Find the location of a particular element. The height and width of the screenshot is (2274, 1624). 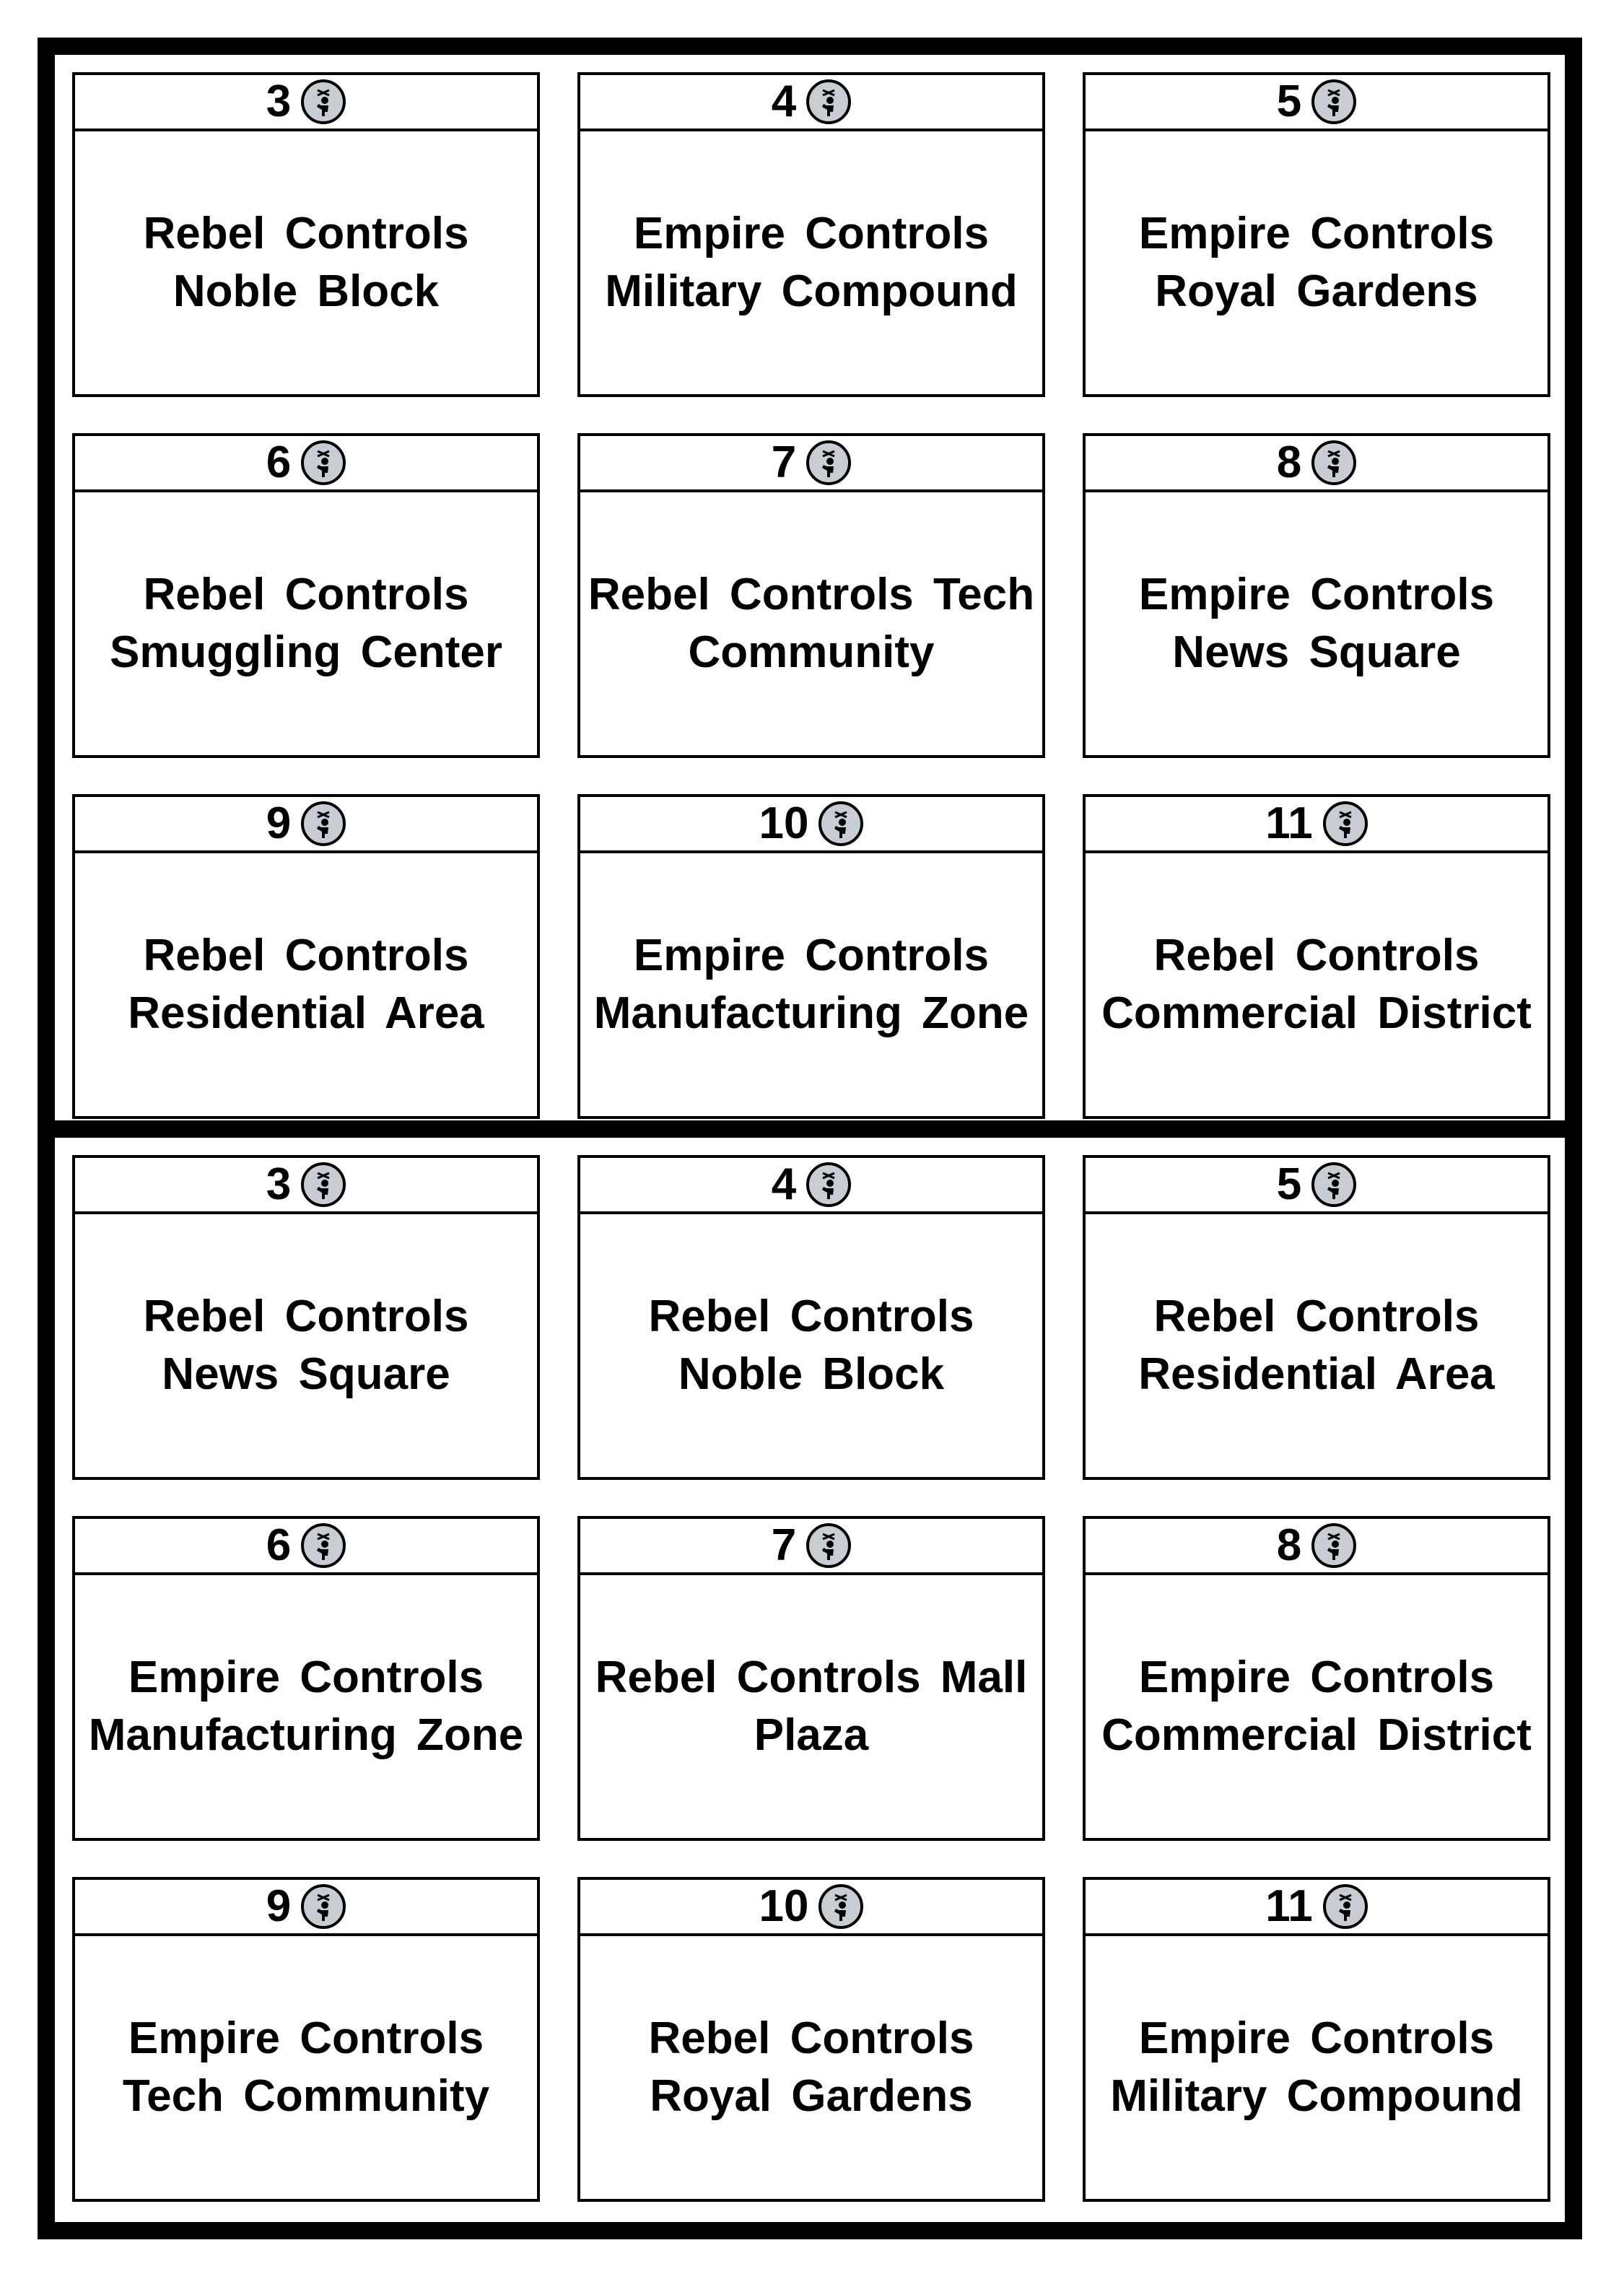

district-card: 5 Empire Controls Royal Gardens is located at coordinates (1316, 235).